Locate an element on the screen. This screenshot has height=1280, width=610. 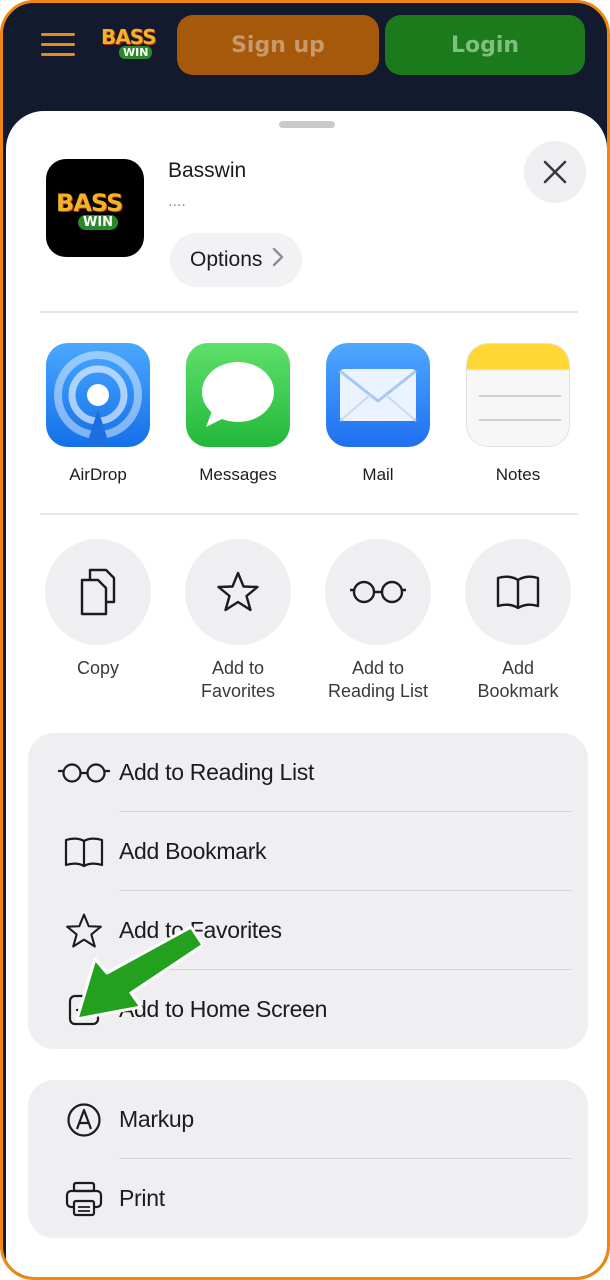
app-icon-logo-bottom: WIN is located at coordinates (98, 222).